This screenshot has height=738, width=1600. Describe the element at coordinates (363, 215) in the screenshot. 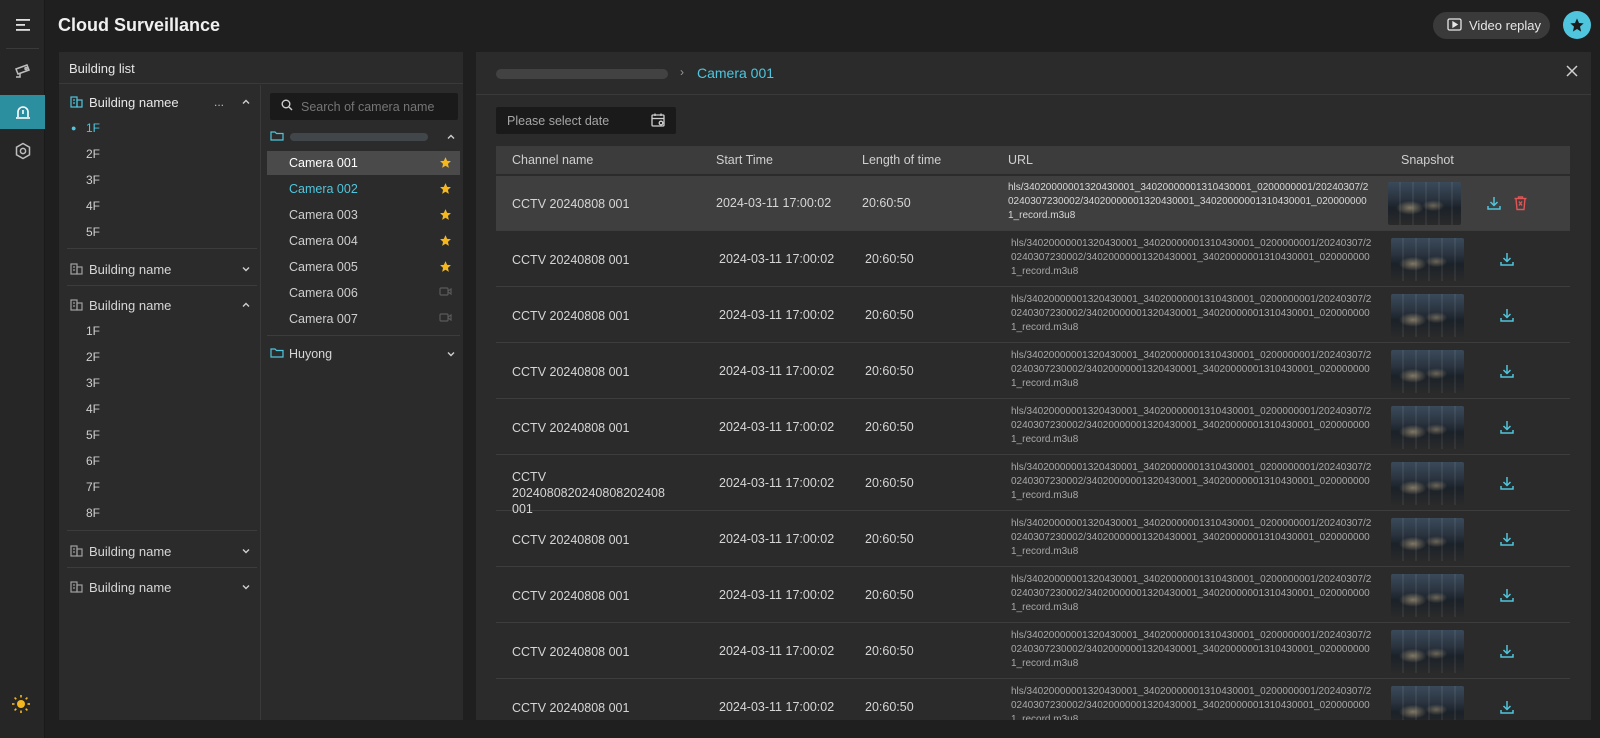

I see `camera-item: Camera 003` at that location.